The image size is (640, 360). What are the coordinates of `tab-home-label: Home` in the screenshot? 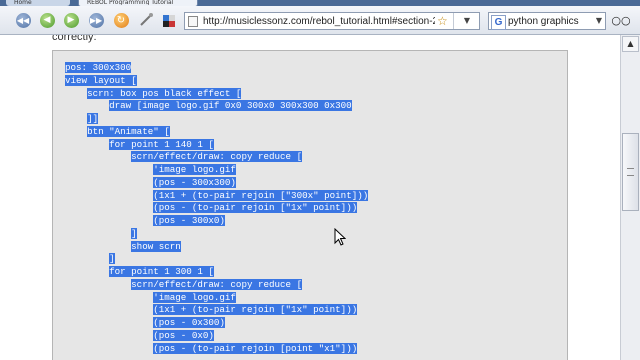 It's located at (23, 2).